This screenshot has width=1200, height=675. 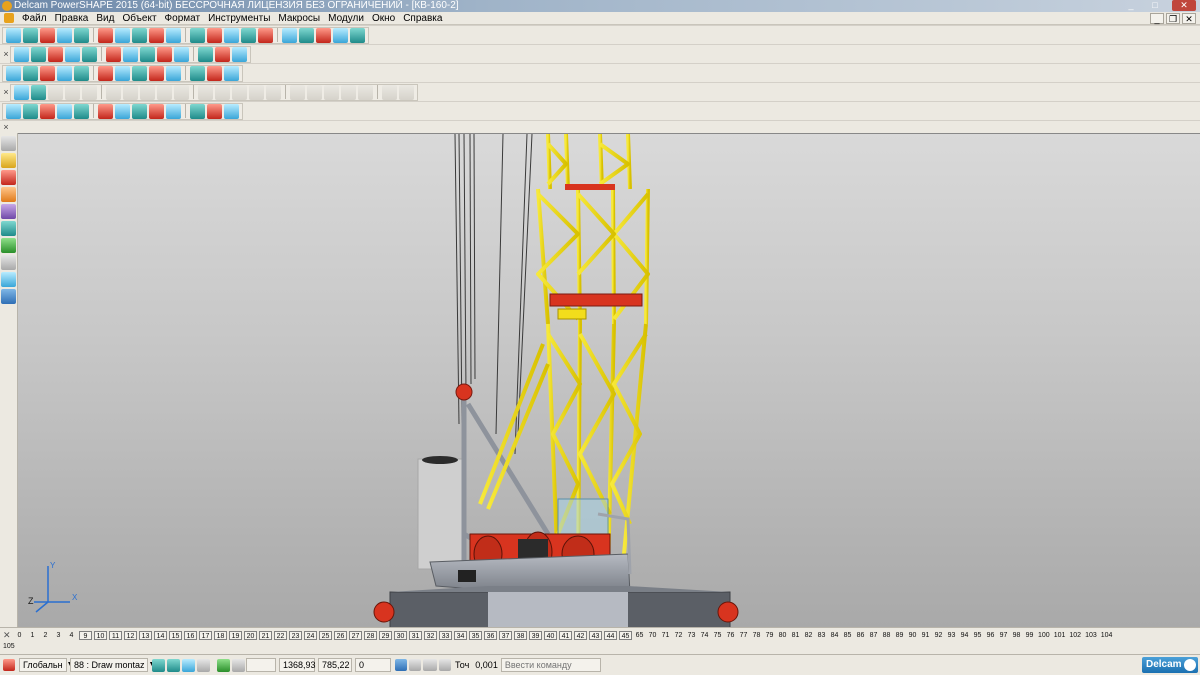 What do you see at coordinates (8, 279) in the screenshot?
I see `workplanes-icon` at bounding box center [8, 279].